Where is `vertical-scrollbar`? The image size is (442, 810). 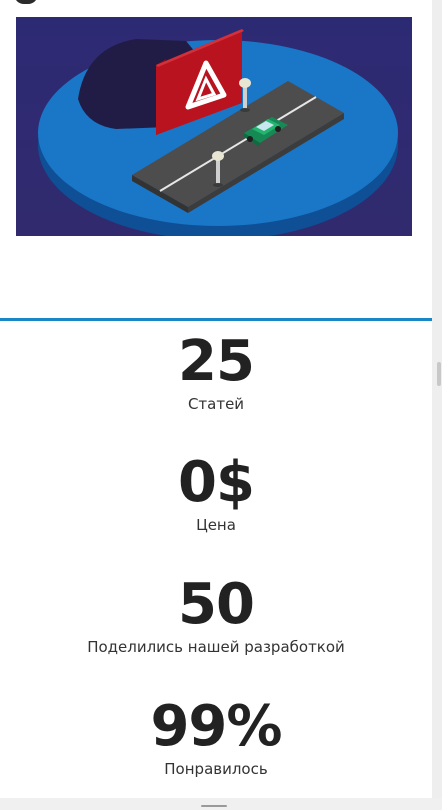 vertical-scrollbar is located at coordinates (437, 399).